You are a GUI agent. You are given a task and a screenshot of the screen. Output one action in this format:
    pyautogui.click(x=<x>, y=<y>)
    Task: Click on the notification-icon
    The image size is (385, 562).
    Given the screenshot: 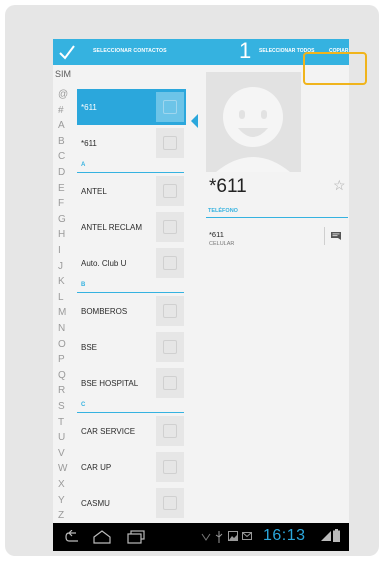 What is the action you would take?
    pyautogui.click(x=206, y=537)
    